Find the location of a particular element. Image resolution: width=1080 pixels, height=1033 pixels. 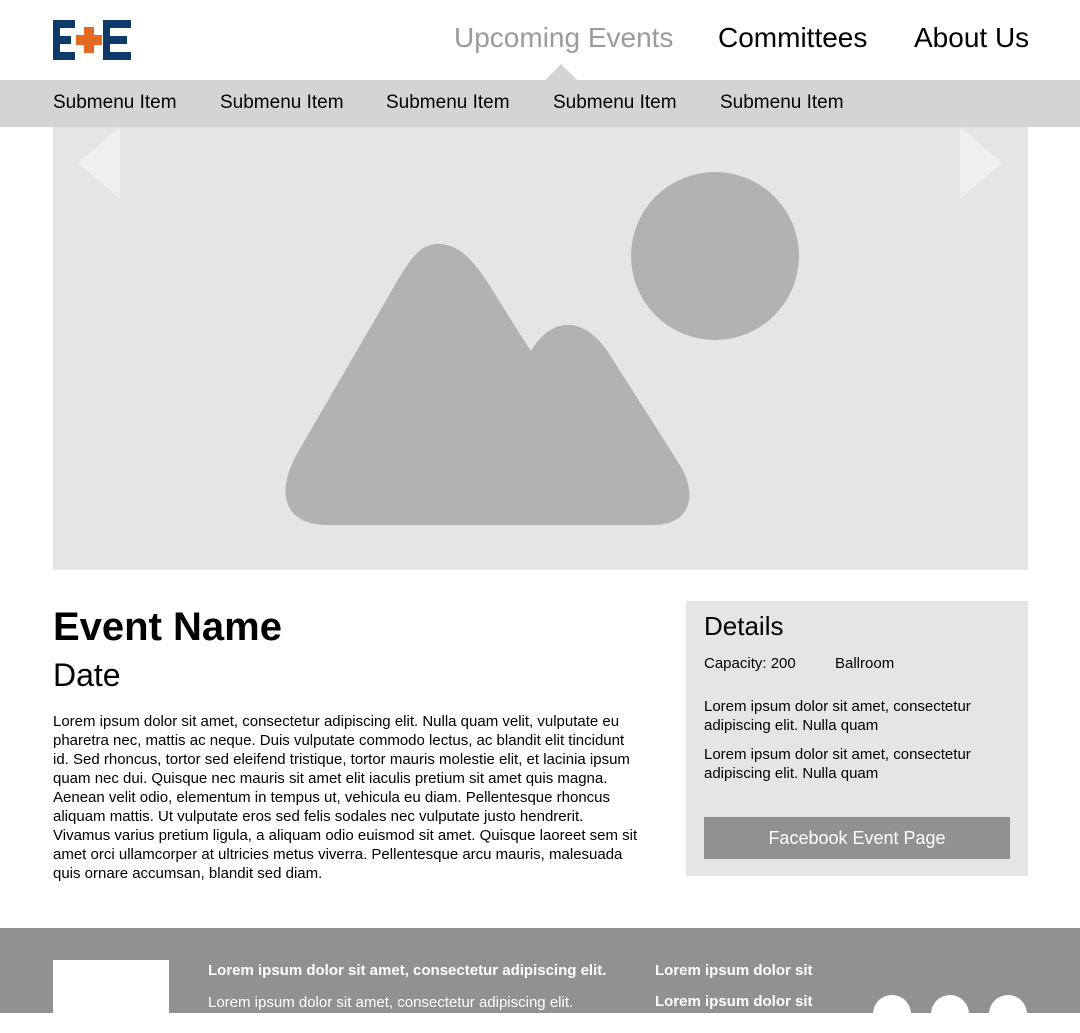

nav-about-us: About Us is located at coordinates (971, 38).